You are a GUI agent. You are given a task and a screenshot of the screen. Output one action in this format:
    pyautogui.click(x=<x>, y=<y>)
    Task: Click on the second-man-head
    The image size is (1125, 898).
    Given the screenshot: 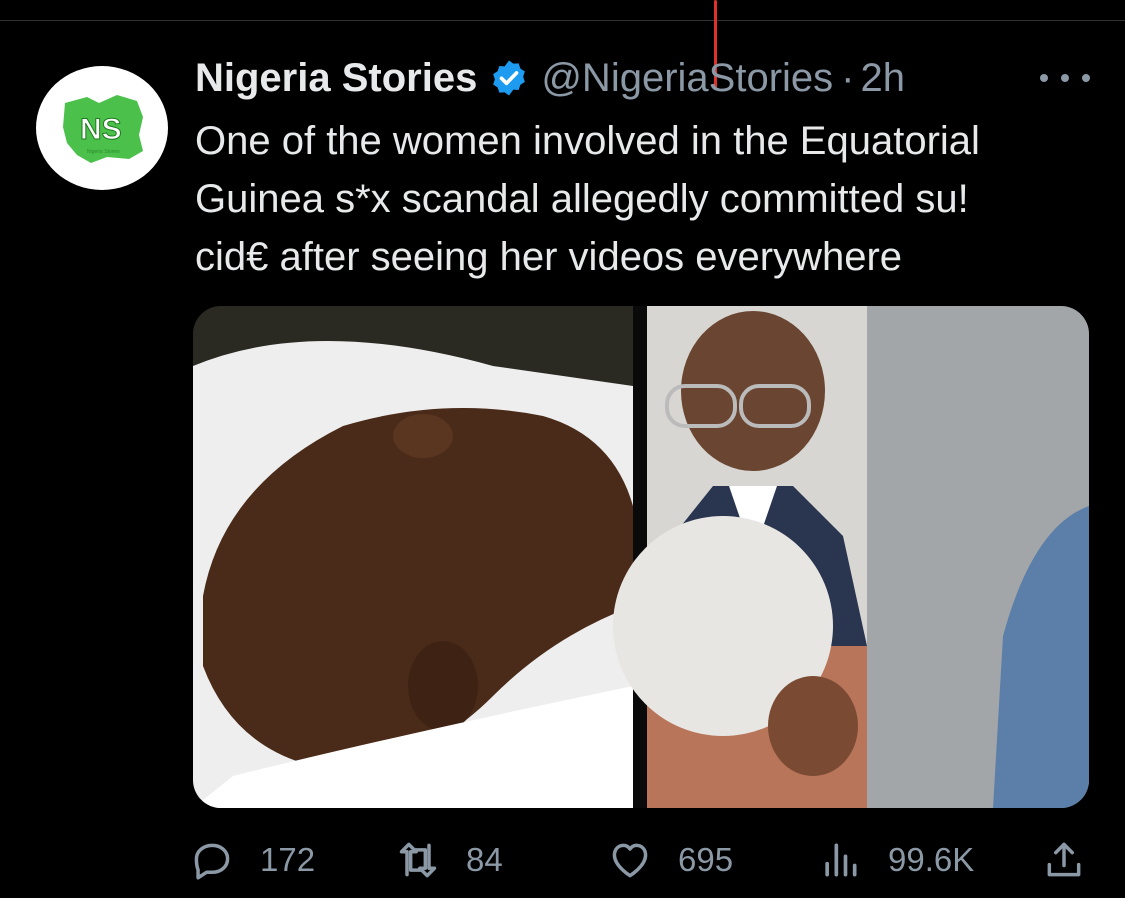 What is the action you would take?
    pyautogui.click(x=813, y=726)
    